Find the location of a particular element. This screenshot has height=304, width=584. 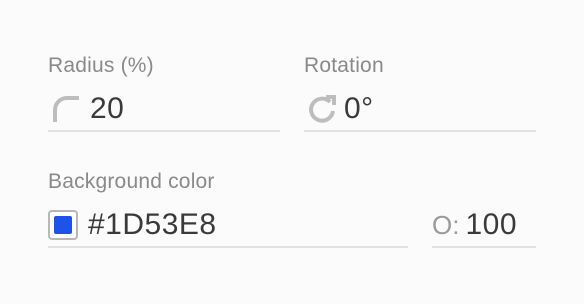

background-color-field: #1D53E8 is located at coordinates (228, 226).